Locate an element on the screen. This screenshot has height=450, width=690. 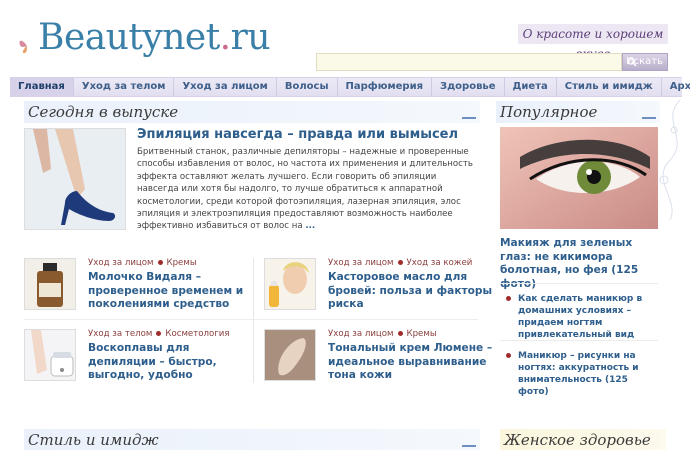
site-logo: Beautynet.ru is located at coordinates (144, 37).